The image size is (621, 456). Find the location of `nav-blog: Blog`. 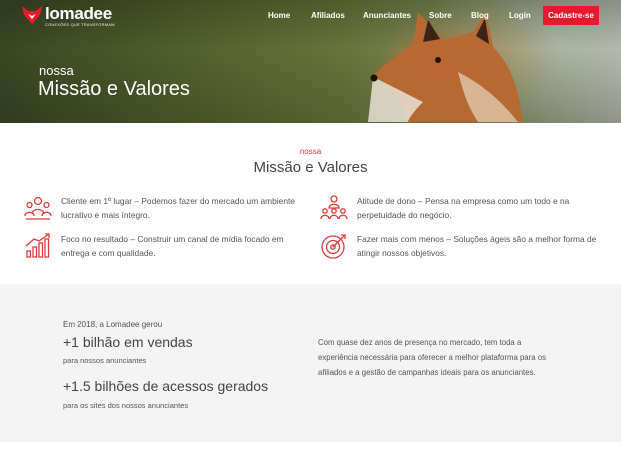

nav-blog: Blog is located at coordinates (480, 15).